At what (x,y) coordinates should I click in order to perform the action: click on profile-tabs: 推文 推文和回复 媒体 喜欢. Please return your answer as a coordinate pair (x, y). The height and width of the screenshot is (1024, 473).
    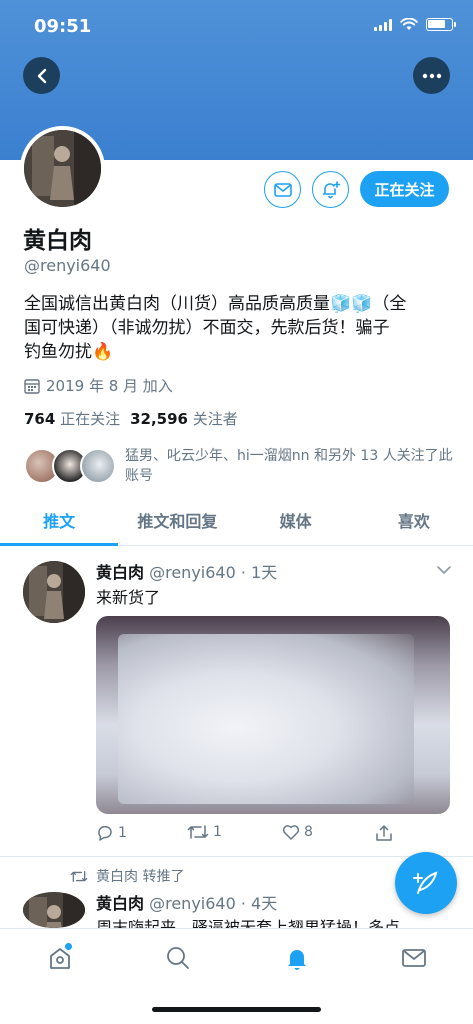
    Looking at the image, I should click on (236, 523).